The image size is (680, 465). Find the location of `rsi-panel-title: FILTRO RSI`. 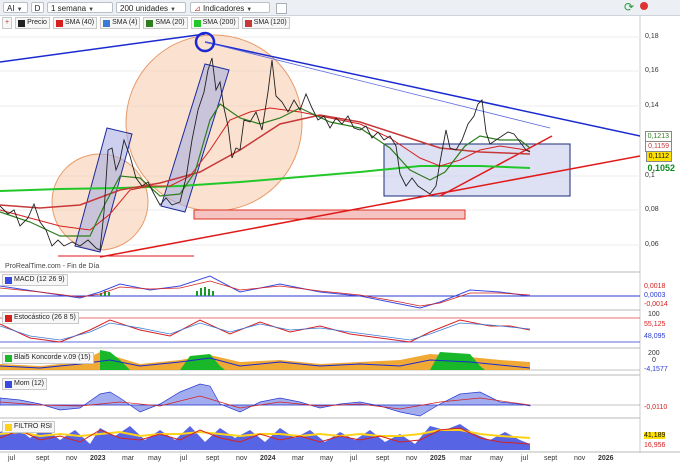

rsi-panel-title: FILTRO RSI is located at coordinates (28, 427).